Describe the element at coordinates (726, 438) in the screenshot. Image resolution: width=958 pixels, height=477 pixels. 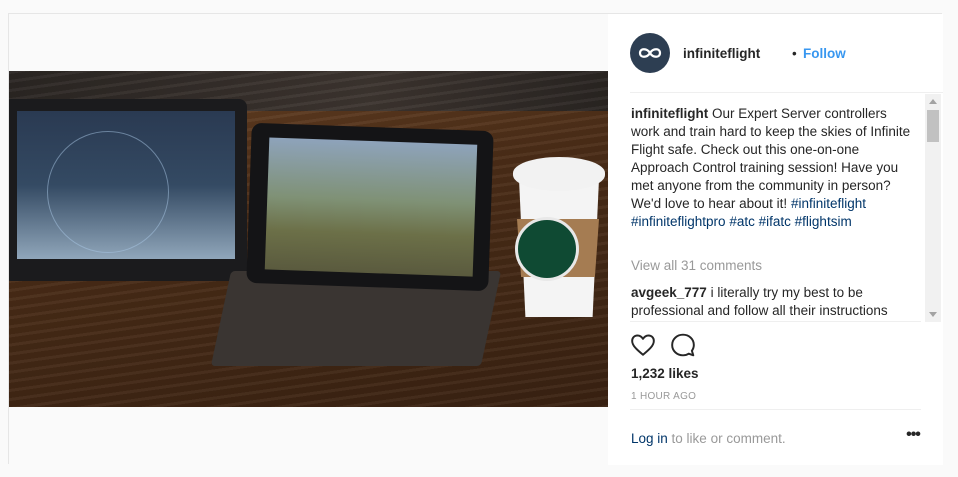
I see `login-prompt-text: to like or comment.` at that location.